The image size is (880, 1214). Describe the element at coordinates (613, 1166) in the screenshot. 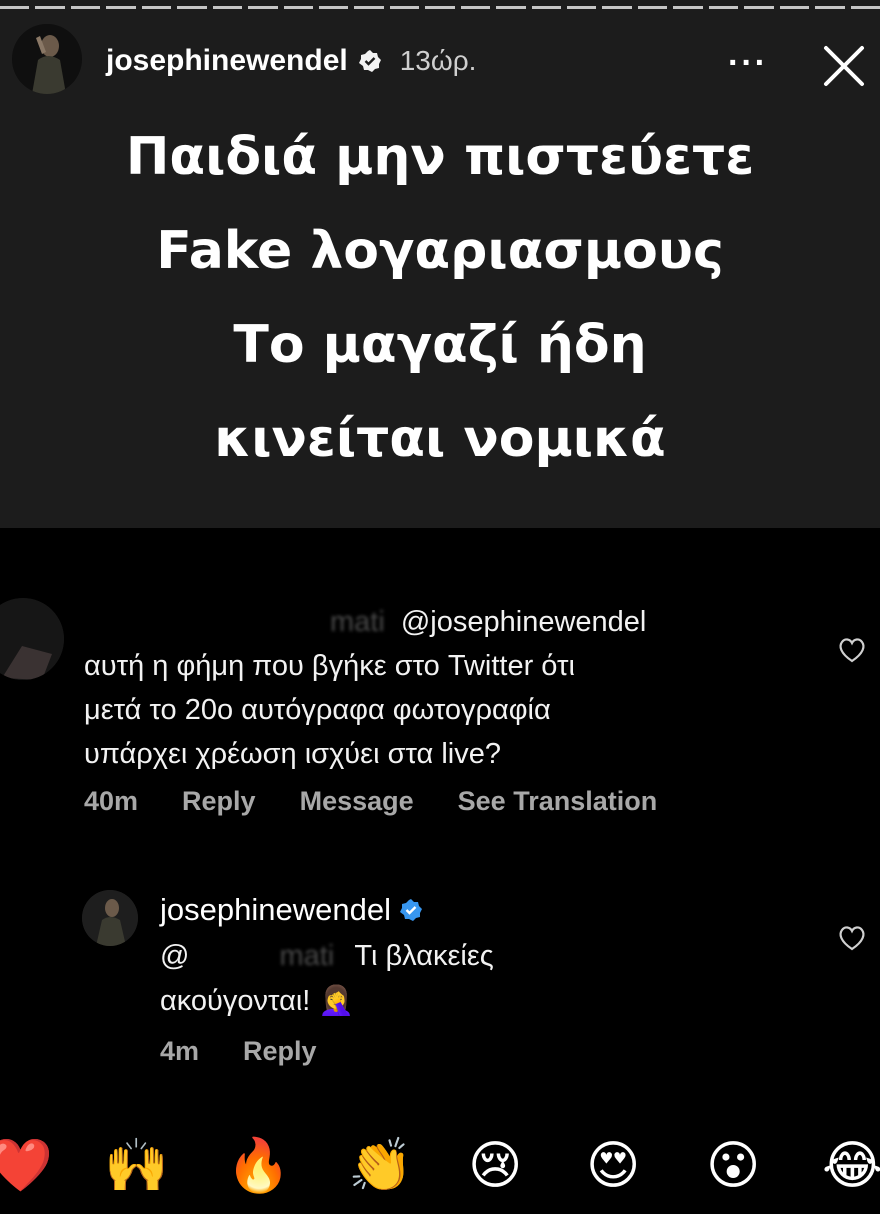

I see `reaction-heart-eyes-icon: 😍` at that location.